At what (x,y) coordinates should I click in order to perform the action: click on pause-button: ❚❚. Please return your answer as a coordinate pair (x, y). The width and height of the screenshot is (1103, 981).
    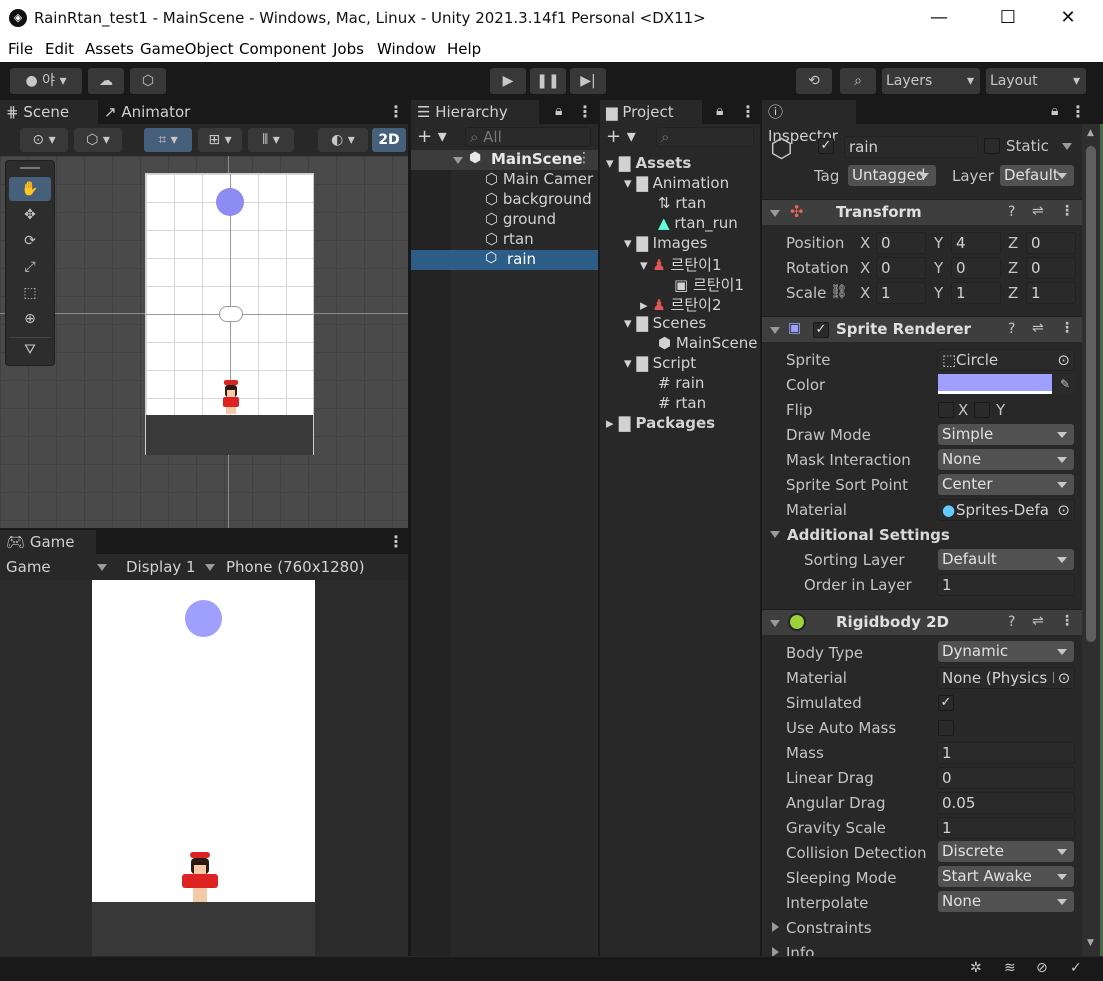
    Looking at the image, I should click on (548, 81).